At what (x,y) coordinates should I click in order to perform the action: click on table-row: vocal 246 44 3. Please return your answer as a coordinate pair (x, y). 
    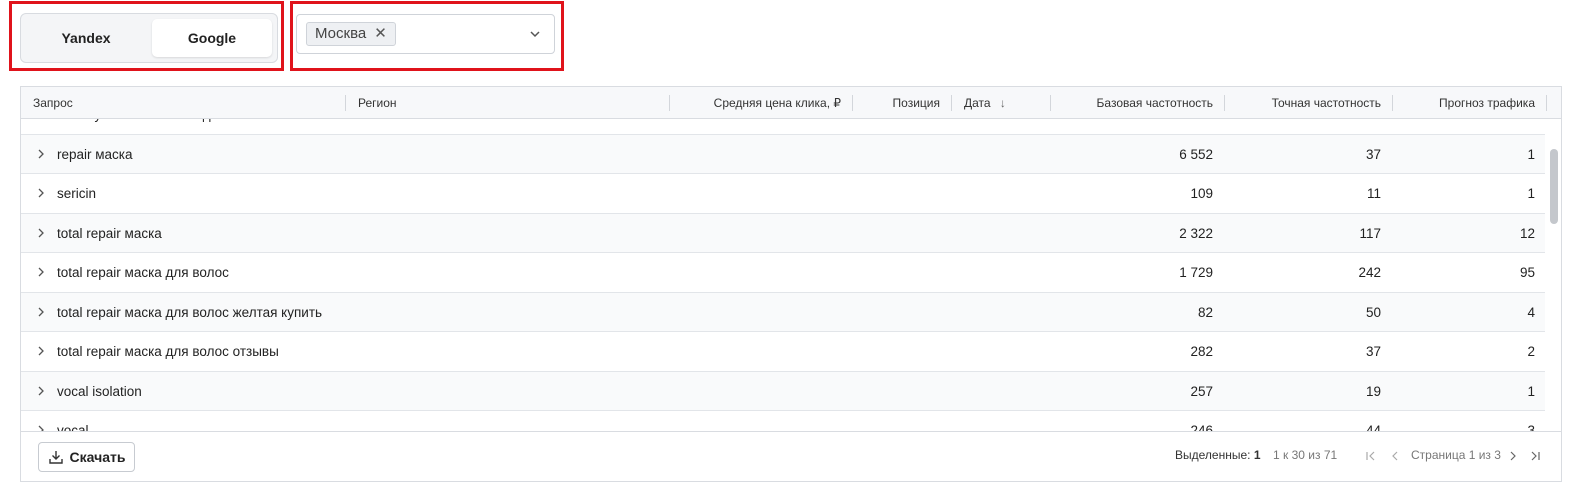
    Looking at the image, I should click on (783, 421).